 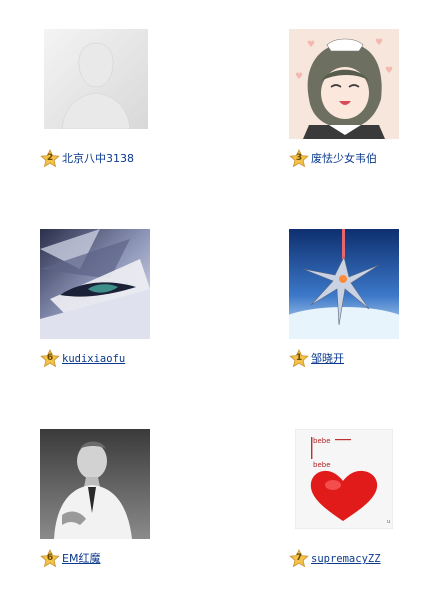 I want to click on level-badge: 7, so click(x=299, y=559).